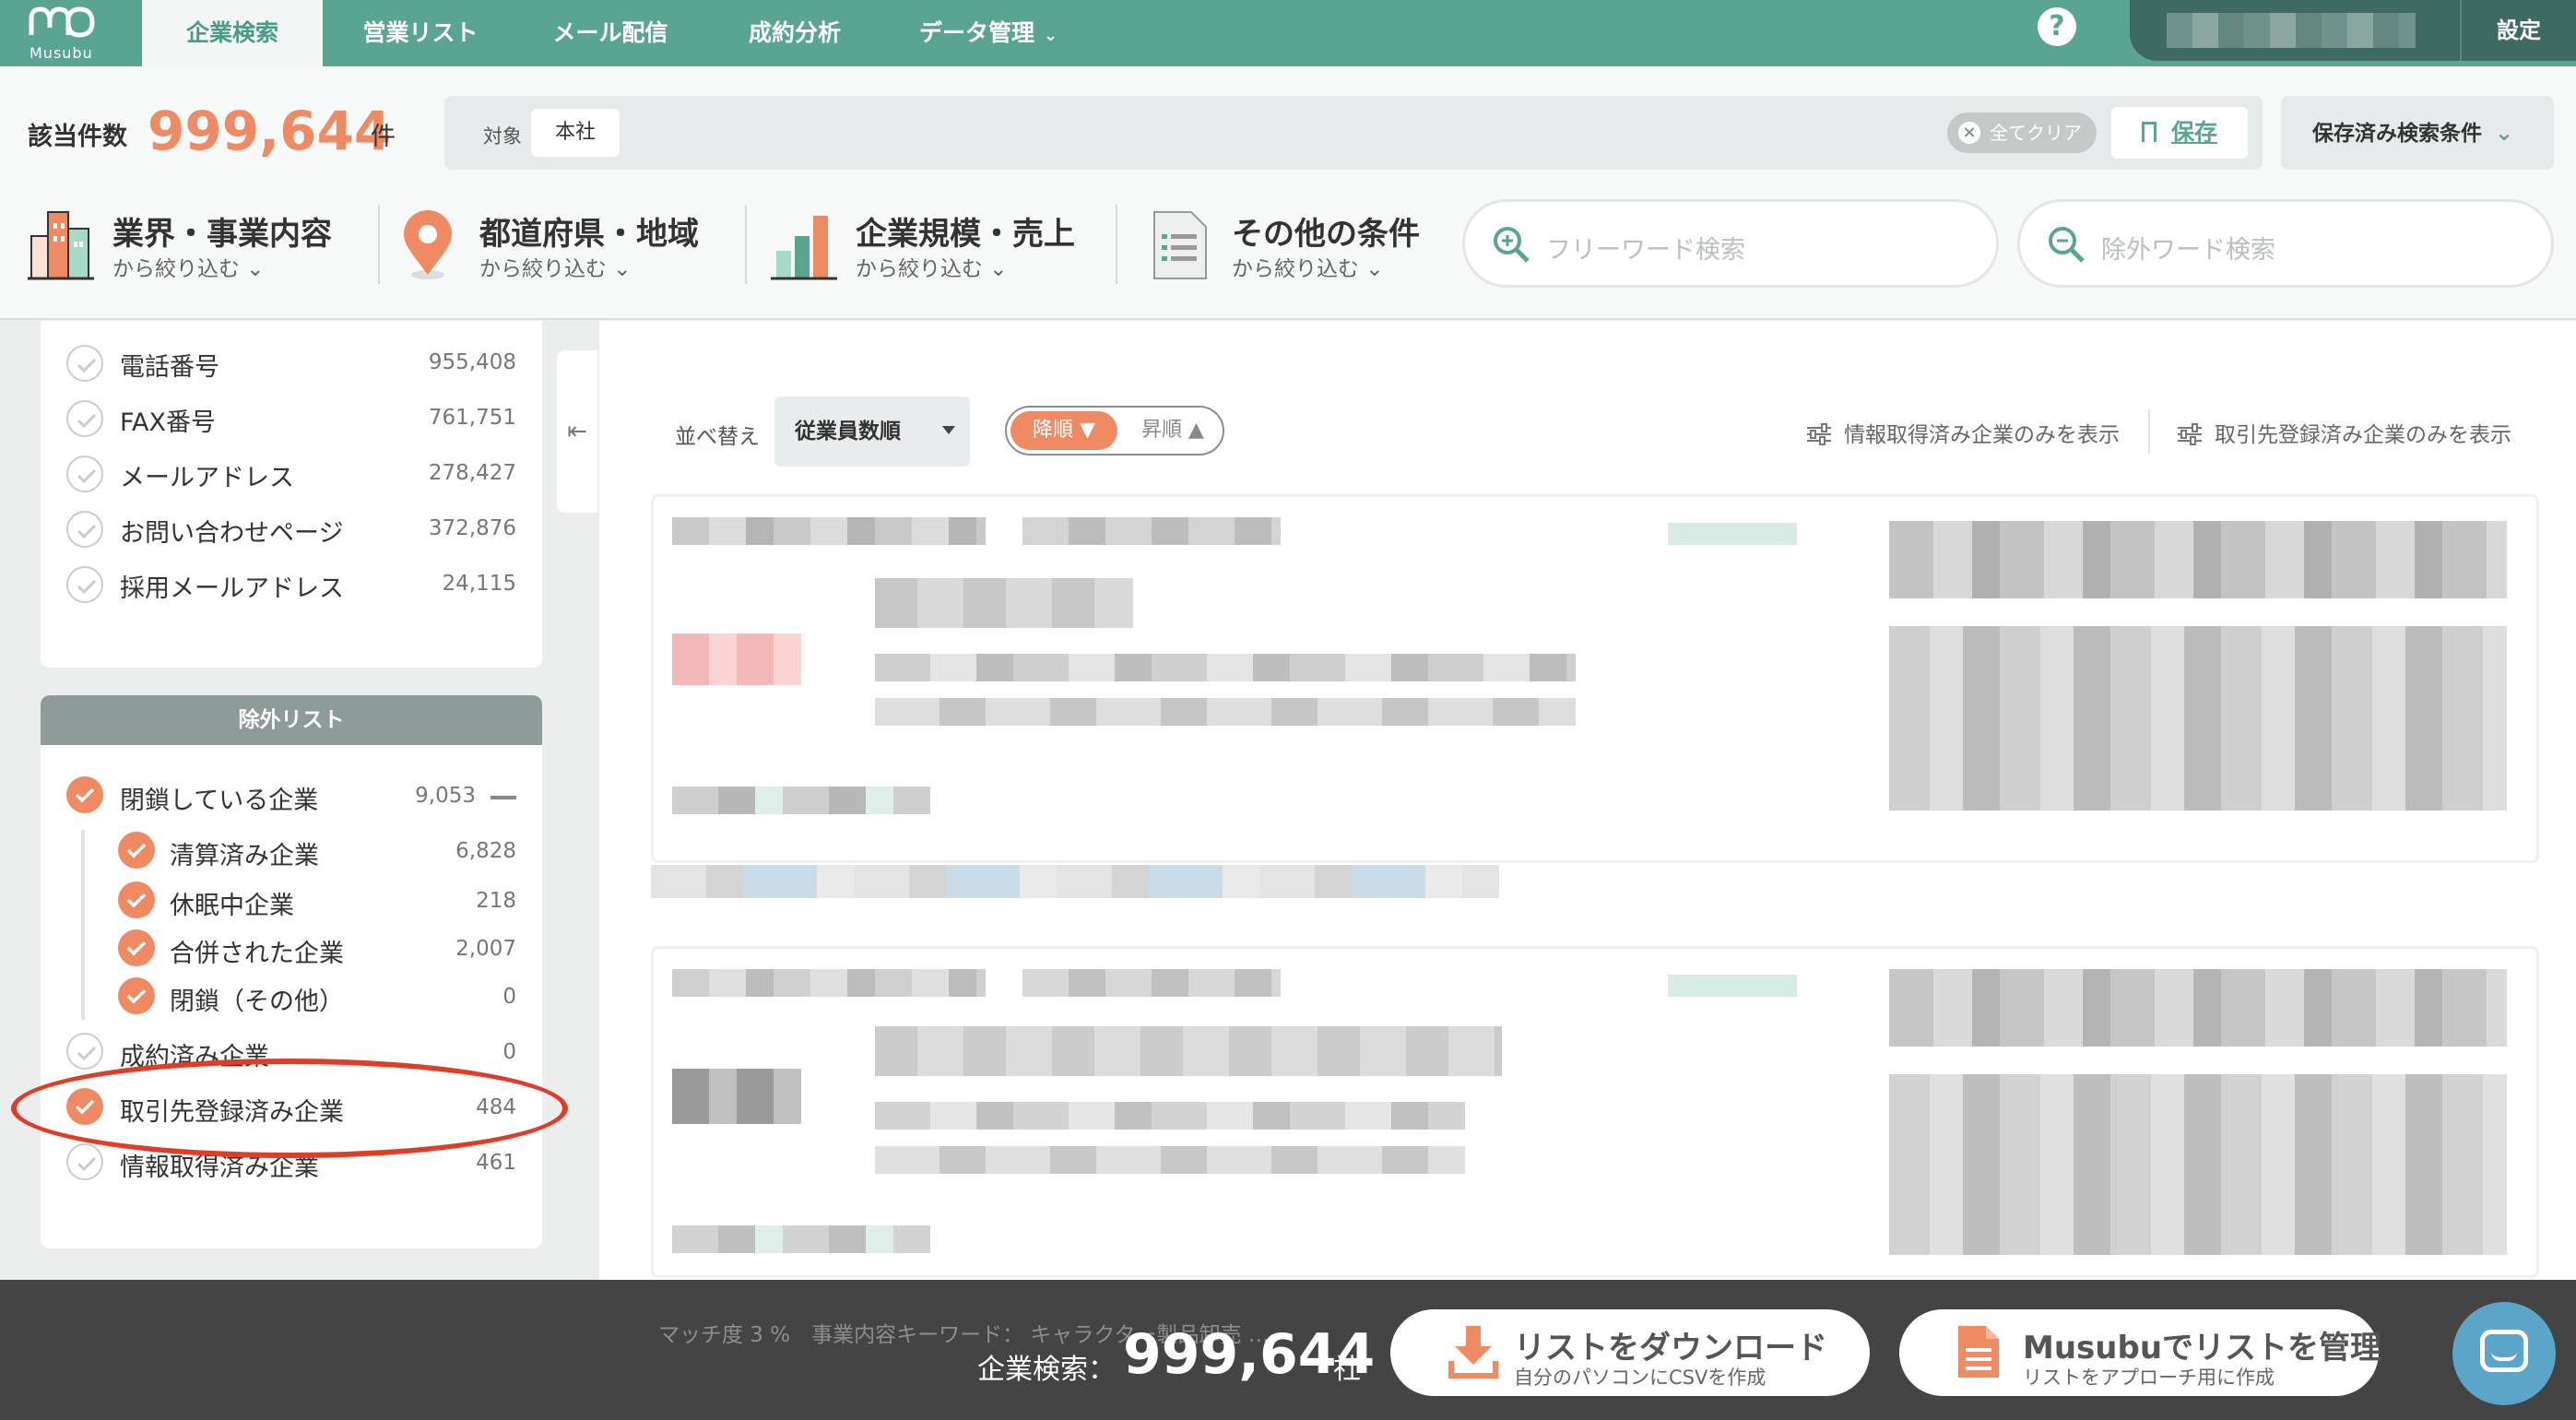 The image size is (2576, 1420). What do you see at coordinates (2067, 245) in the screenshot?
I see `search-minus-icon` at bounding box center [2067, 245].